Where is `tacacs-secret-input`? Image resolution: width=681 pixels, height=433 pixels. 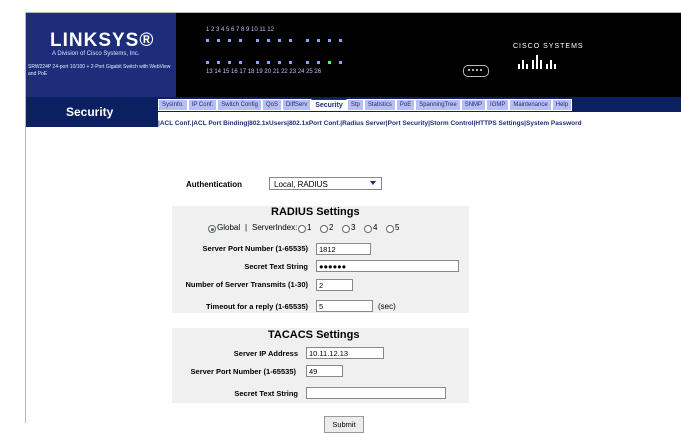
tacacs-secret-input is located at coordinates (376, 393).